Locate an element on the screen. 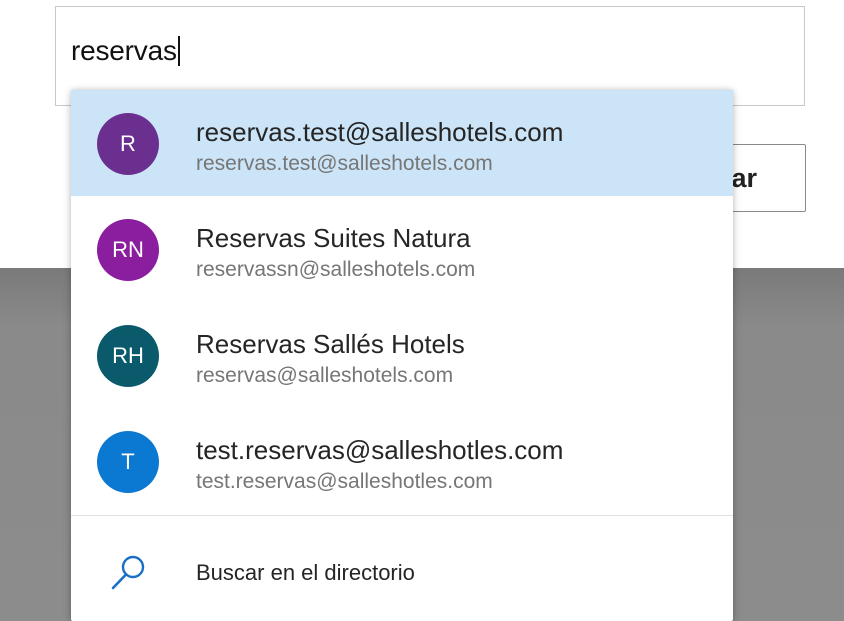  search-directory-label: Buscar en el directorio is located at coordinates (305, 572).